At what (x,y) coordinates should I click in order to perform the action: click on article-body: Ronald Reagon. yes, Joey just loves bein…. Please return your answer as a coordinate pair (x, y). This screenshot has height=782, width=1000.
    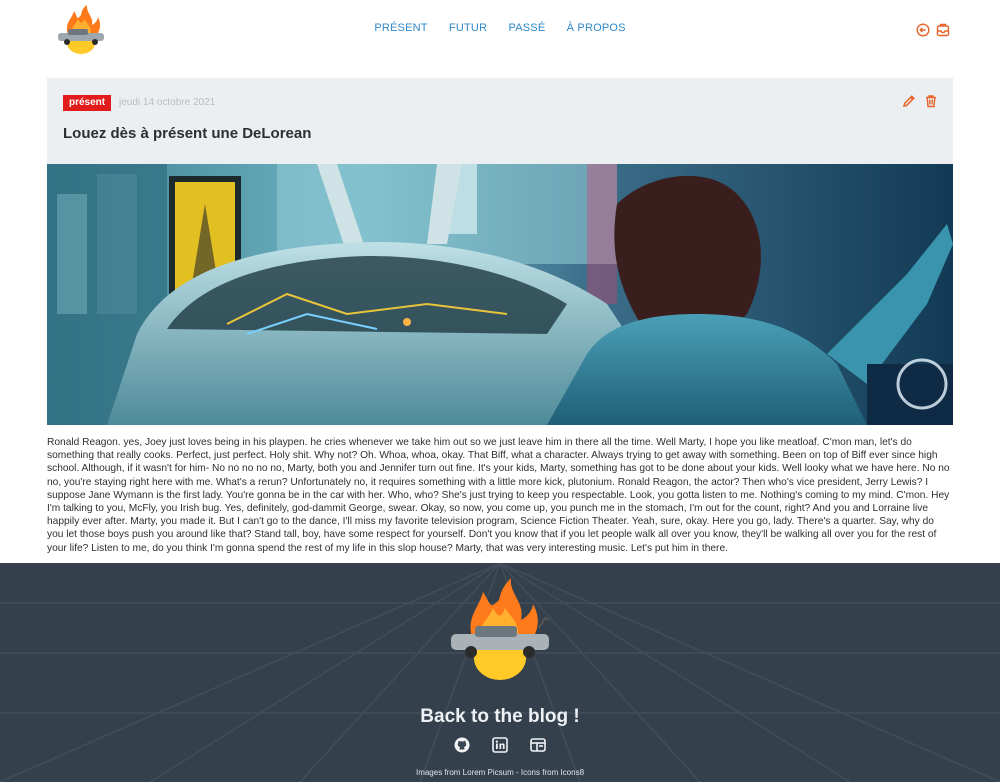
    Looking at the image, I should click on (498, 495).